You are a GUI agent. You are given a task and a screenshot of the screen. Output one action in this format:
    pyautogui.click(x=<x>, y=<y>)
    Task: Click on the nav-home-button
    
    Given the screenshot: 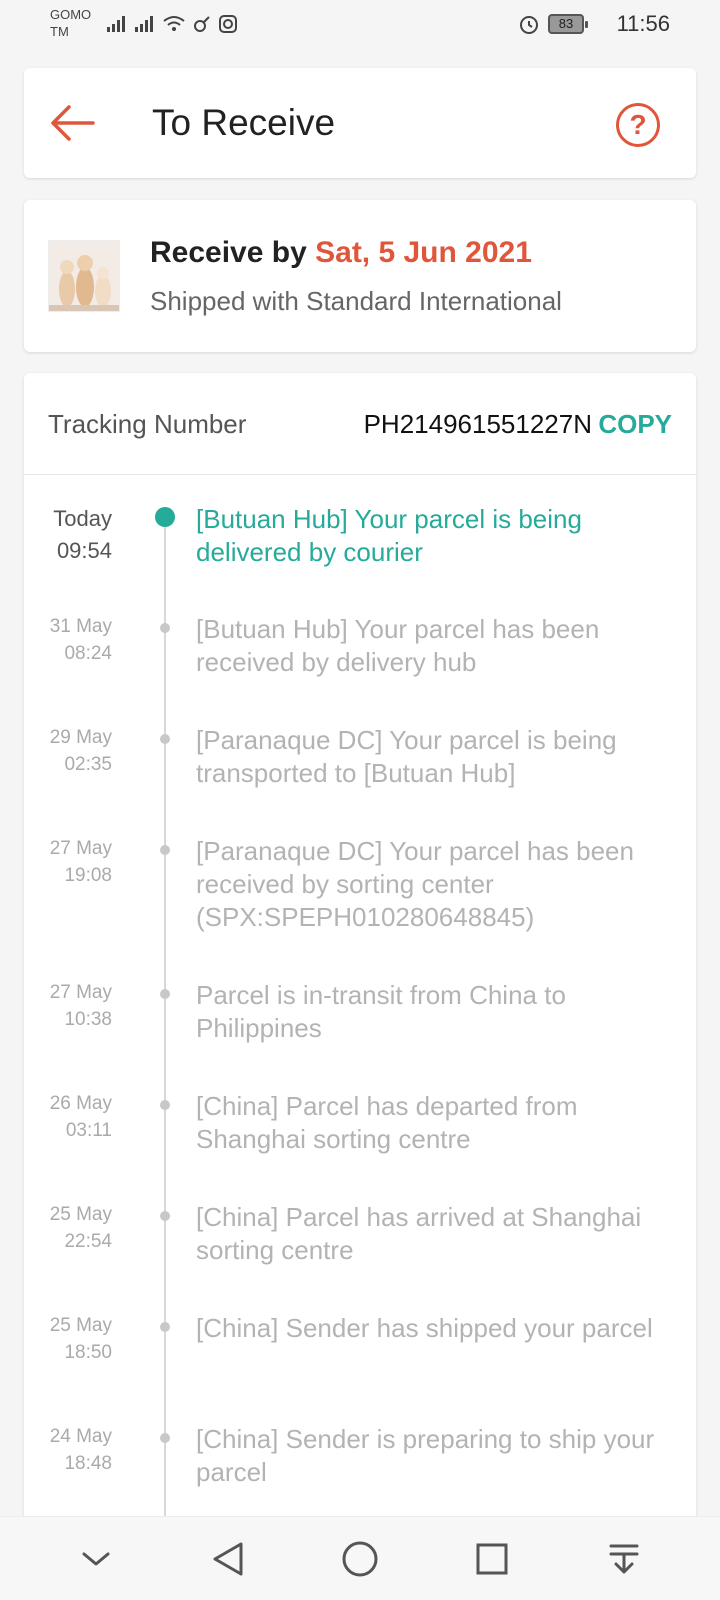 What is the action you would take?
    pyautogui.click(x=360, y=1559)
    